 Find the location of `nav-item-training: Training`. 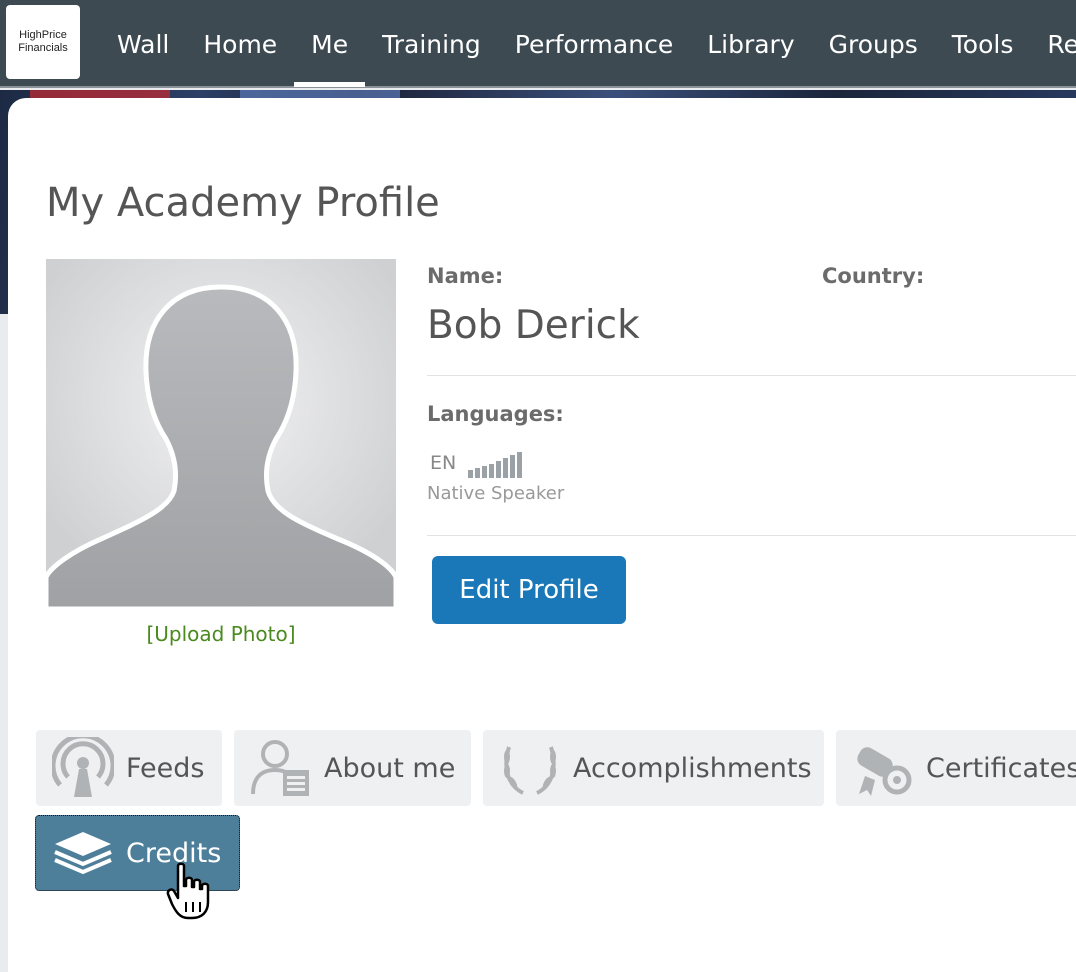

nav-item-training: Training is located at coordinates (431, 44).